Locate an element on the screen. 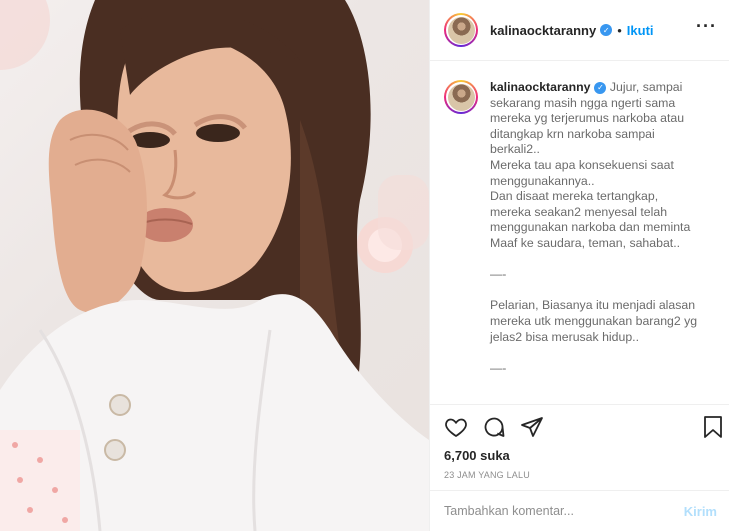 The width and height of the screenshot is (729, 531). post-header: kalinaocktaranny ✓ • Ikuti ··· is located at coordinates (579, 30).